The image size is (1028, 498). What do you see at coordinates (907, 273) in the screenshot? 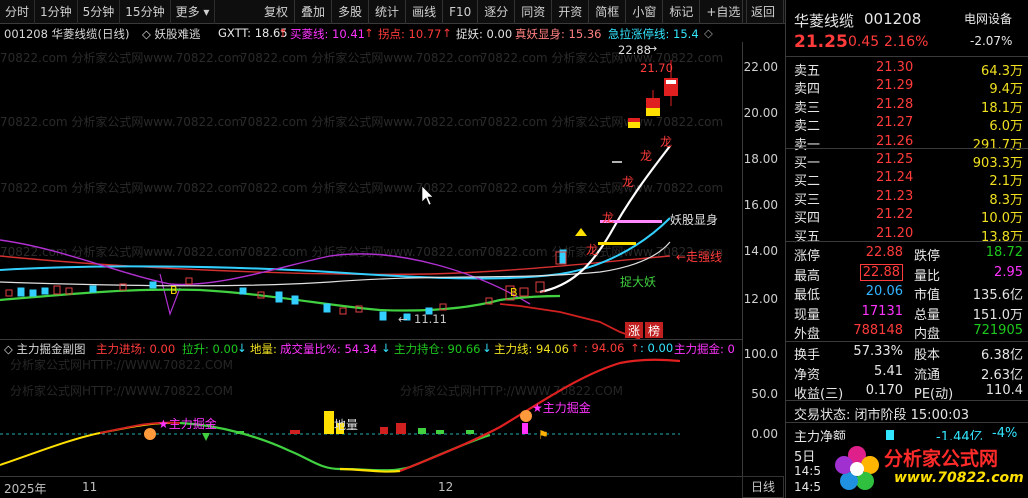
I see `stat-row: 最高 22.88 量比 2.95` at bounding box center [907, 273].